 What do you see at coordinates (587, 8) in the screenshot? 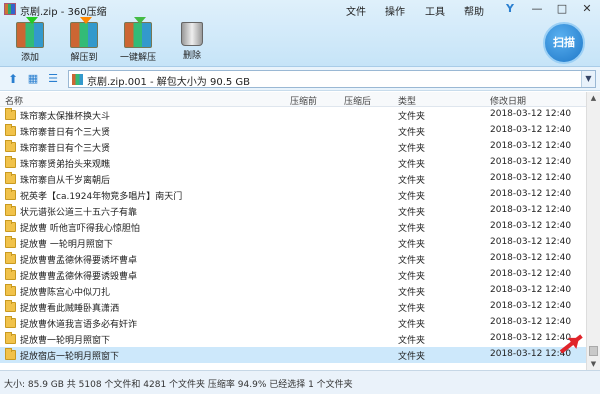
I see `close-button: ✕` at bounding box center [587, 8].